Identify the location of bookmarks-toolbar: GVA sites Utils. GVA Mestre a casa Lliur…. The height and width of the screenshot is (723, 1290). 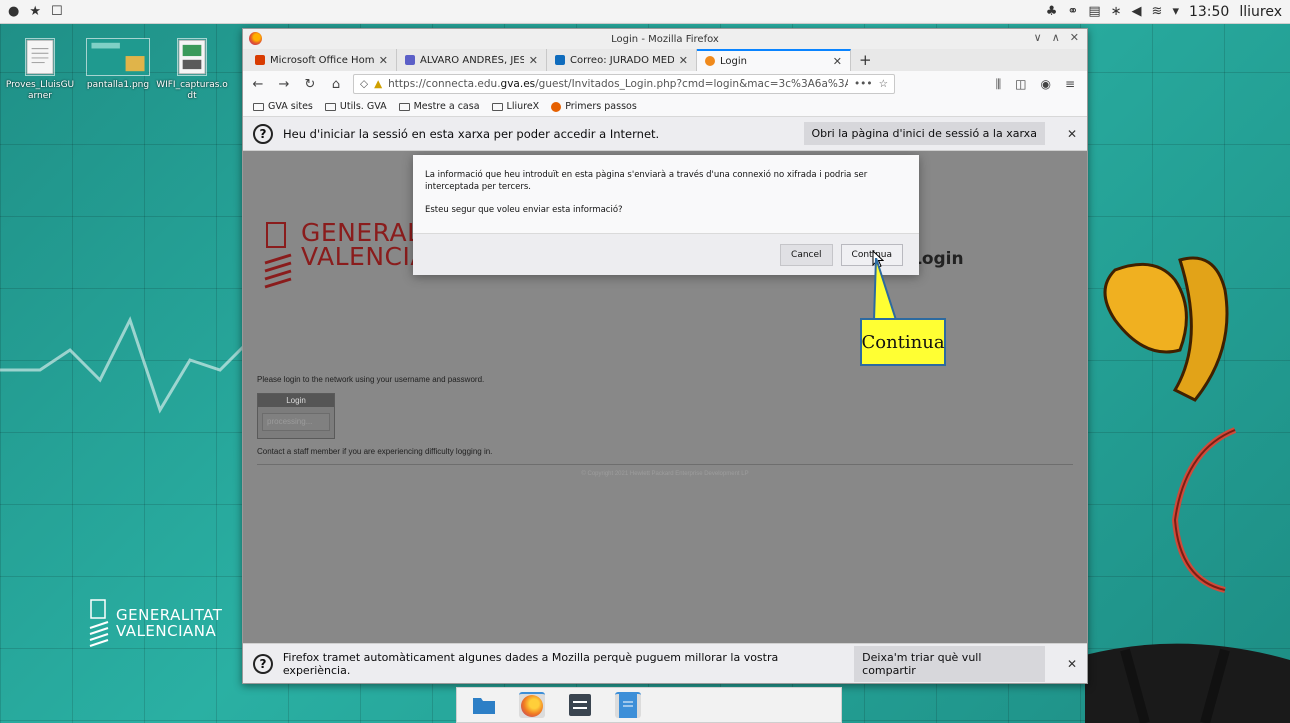
(665, 107).